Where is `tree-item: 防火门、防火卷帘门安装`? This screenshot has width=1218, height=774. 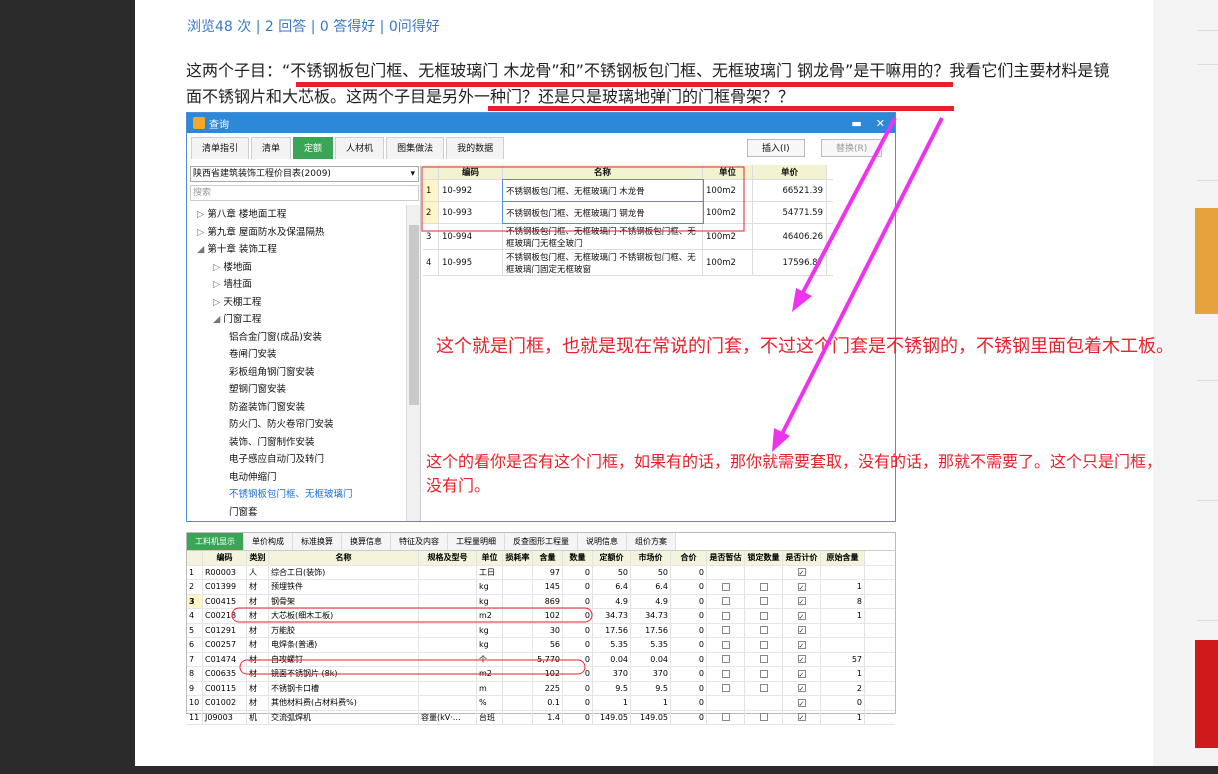 tree-item: 防火门、防火卷帘门安装 is located at coordinates (304, 425).